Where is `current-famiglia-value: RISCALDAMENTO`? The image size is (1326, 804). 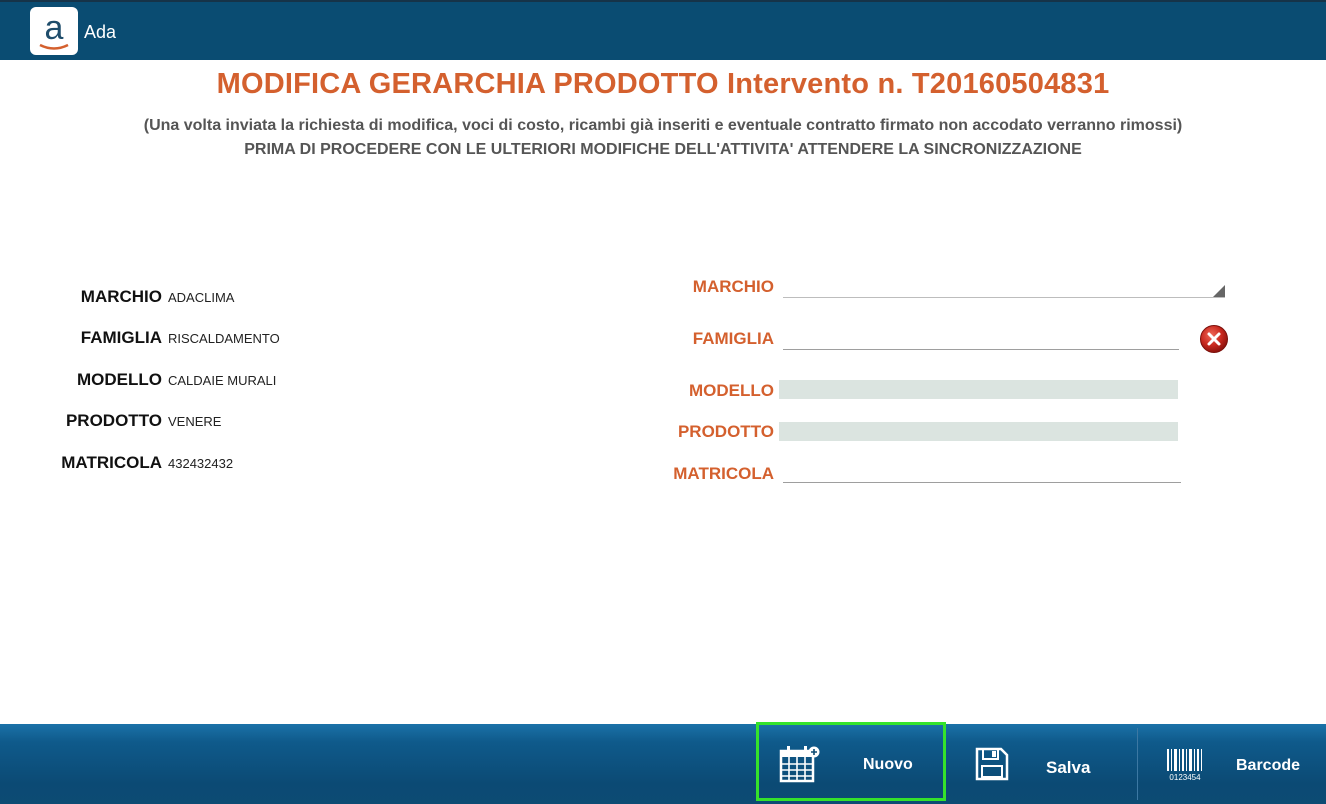 current-famiglia-value: RISCALDAMENTO is located at coordinates (224, 338).